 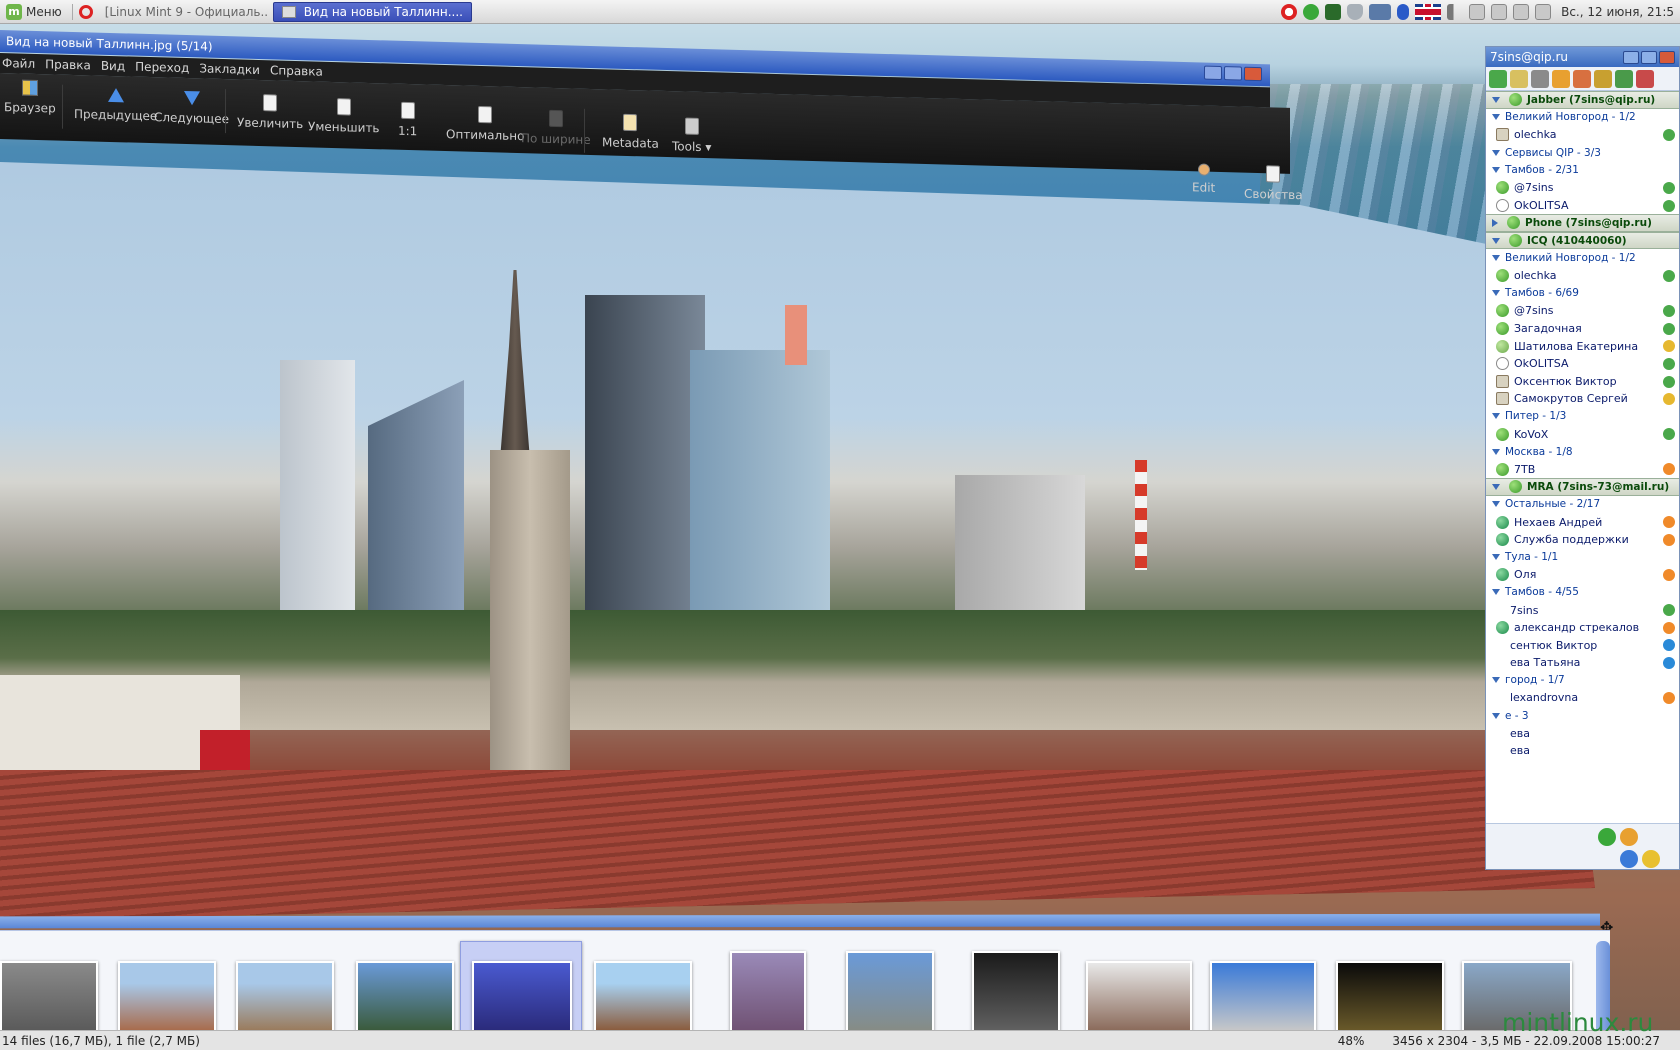 I want to click on qip-group-header: Тамбов - 2/31, so click(x=1582, y=170).